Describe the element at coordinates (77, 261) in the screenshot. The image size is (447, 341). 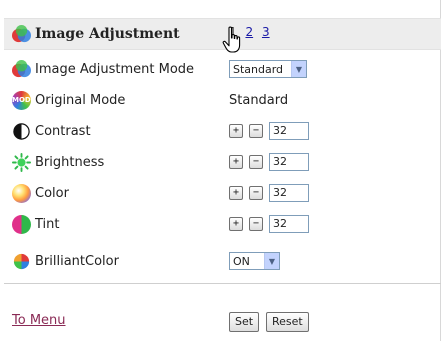
I see `brilliantcolor-label: BrilliantColor` at that location.